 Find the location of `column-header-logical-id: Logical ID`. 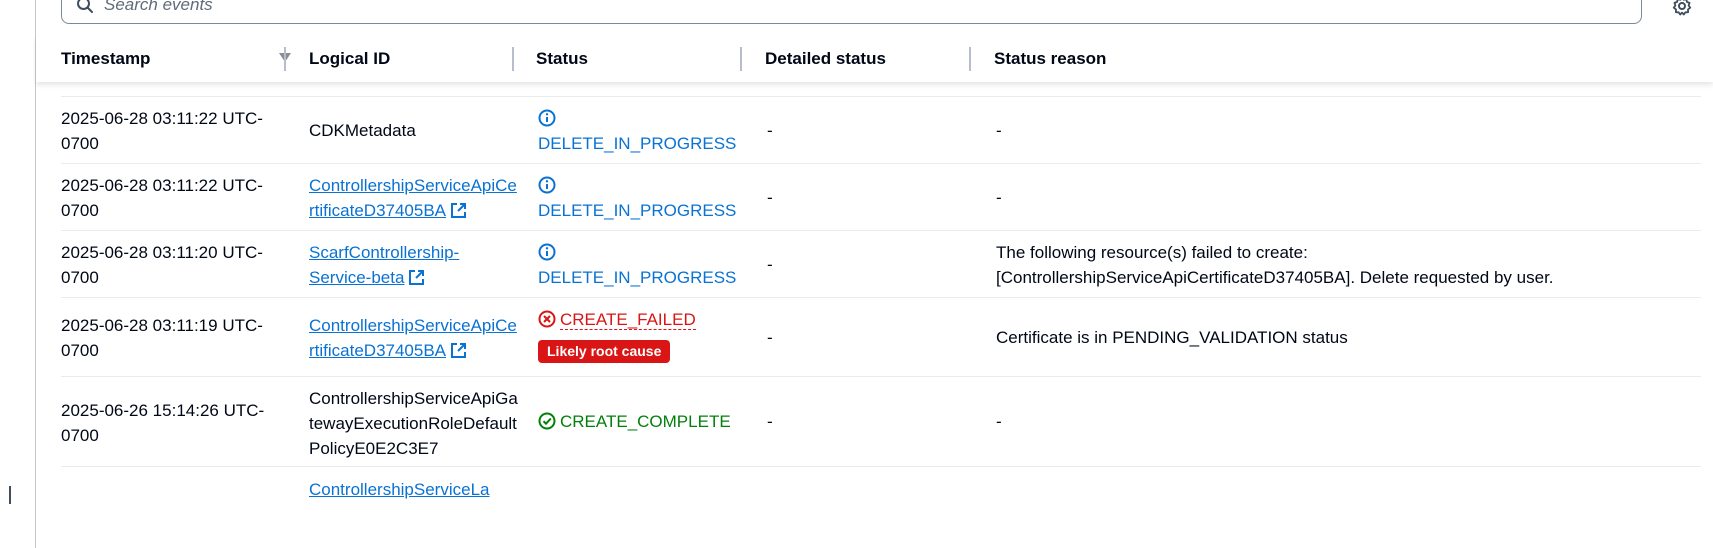

column-header-logical-id: Logical ID is located at coordinates (349, 59).